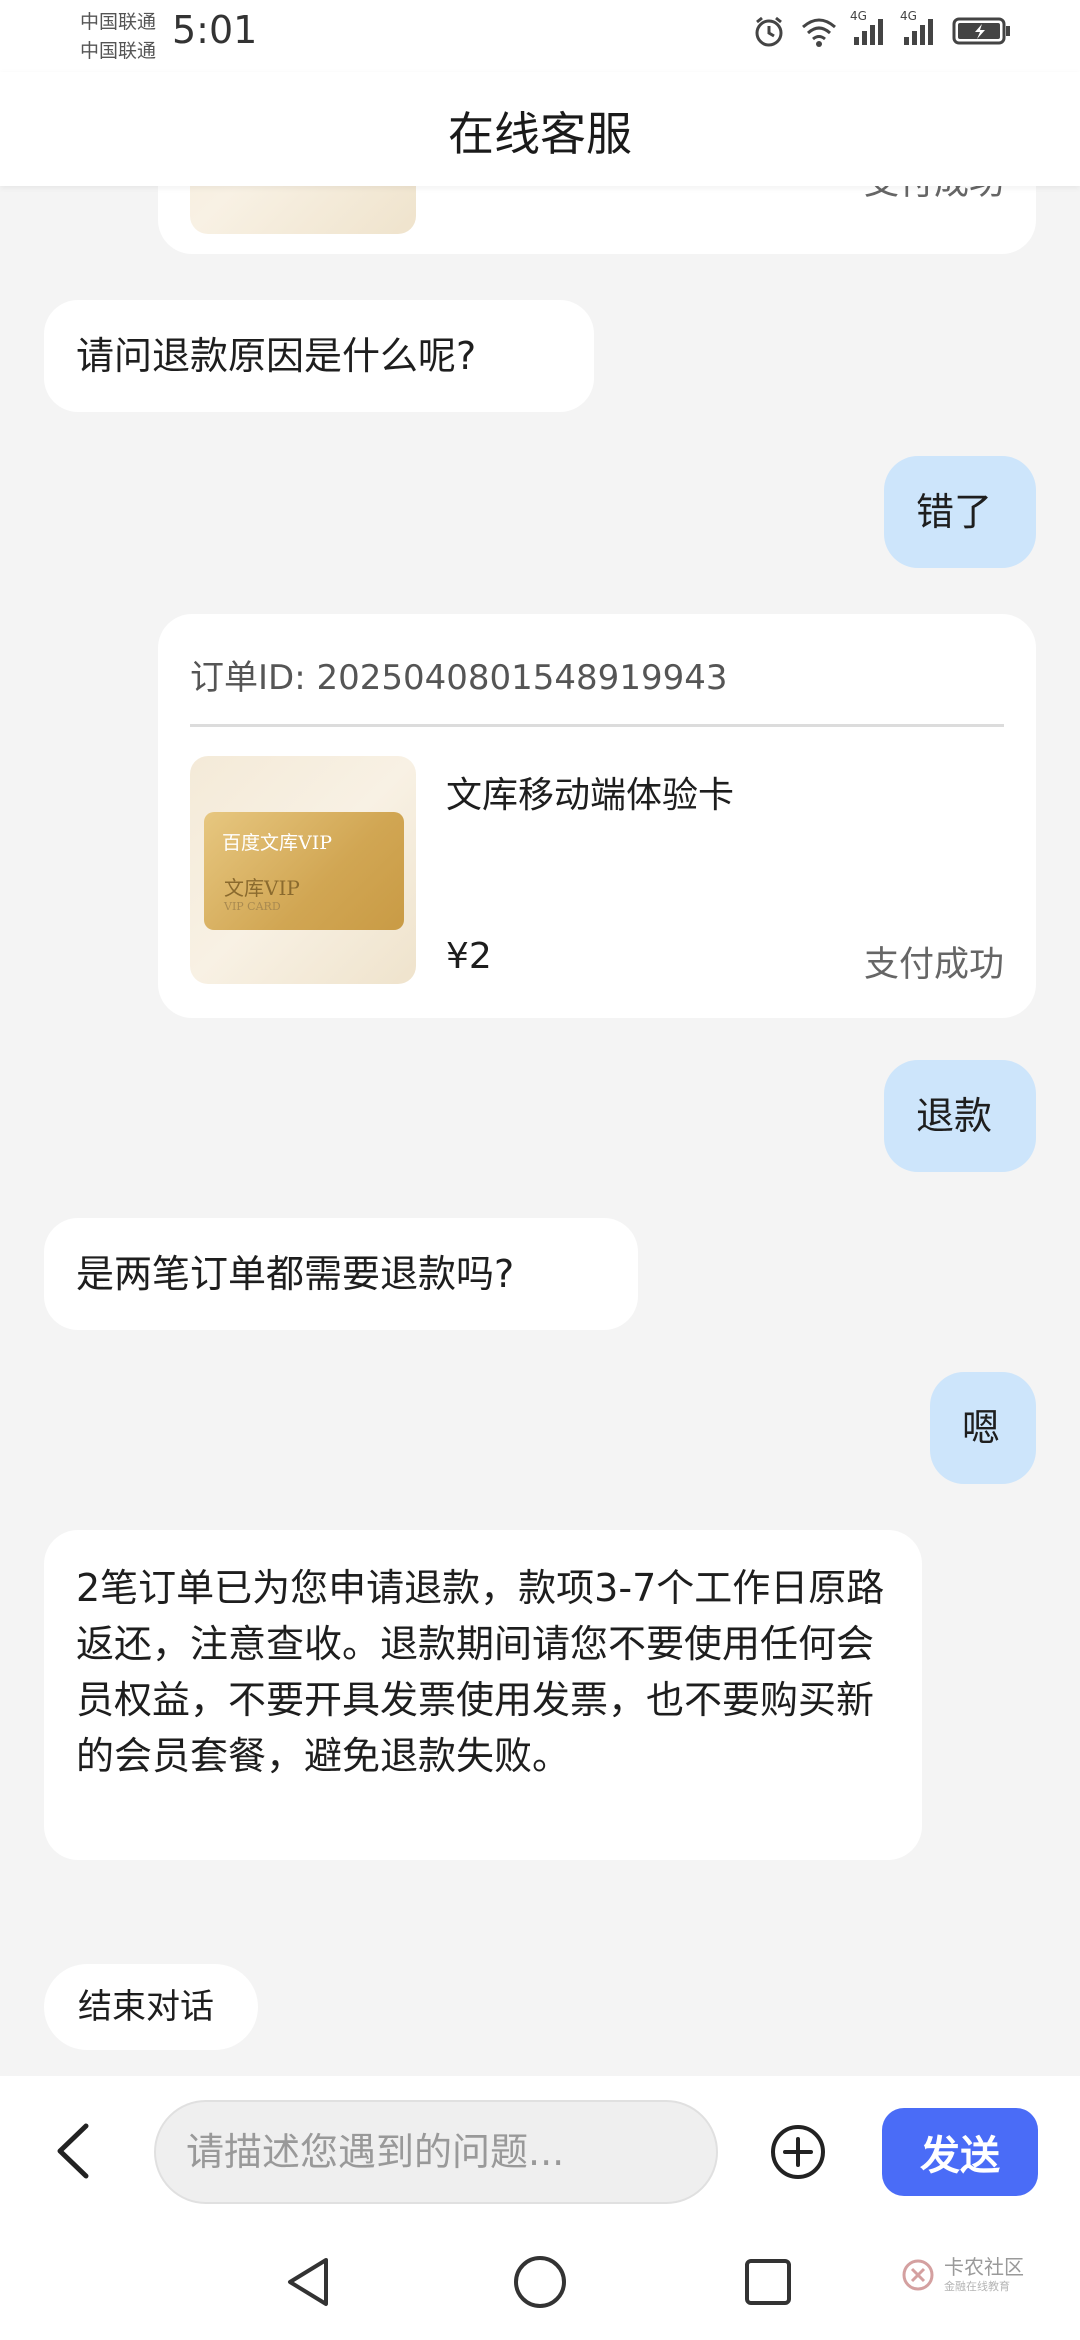 The height and width of the screenshot is (2340, 1080). What do you see at coordinates (277, 843) in the screenshot?
I see `vip-brand-label: 百度文库VIP` at bounding box center [277, 843].